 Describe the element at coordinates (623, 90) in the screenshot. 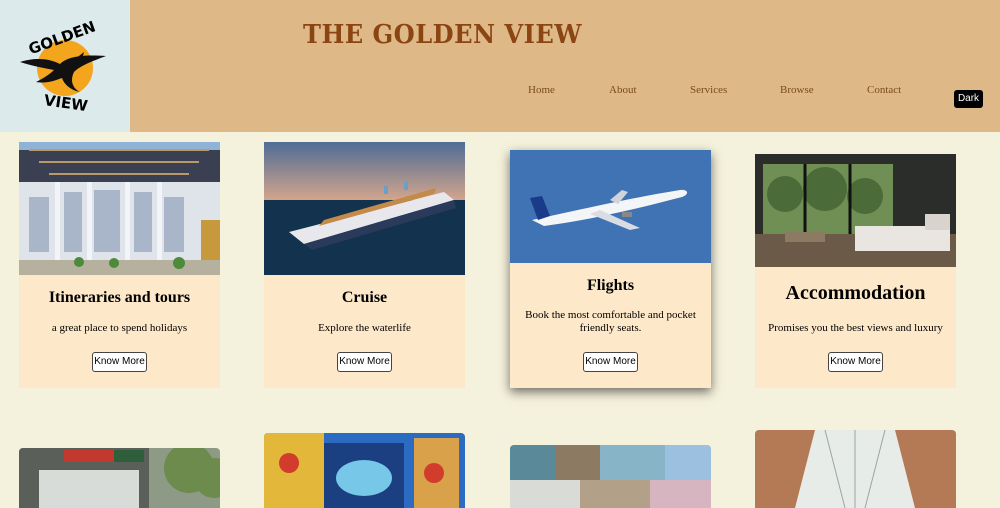

I see `nav-about: About` at that location.